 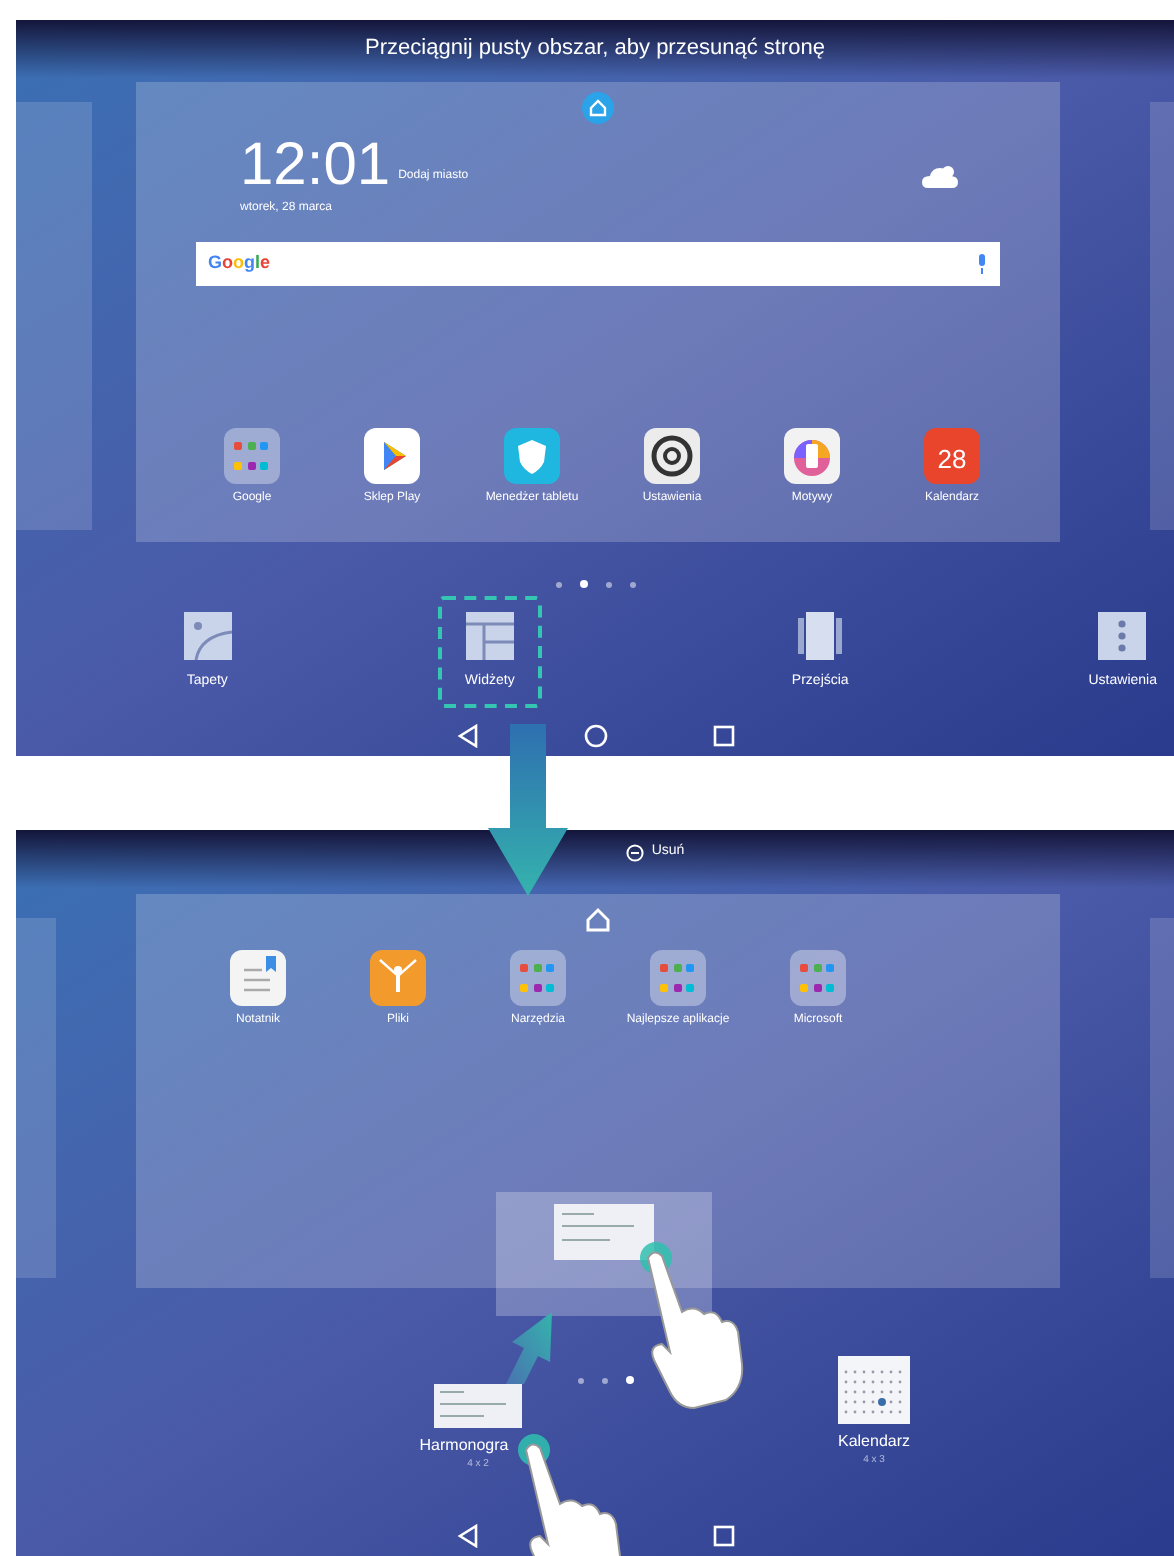 I want to click on play-store-icon, so click(x=392, y=455).